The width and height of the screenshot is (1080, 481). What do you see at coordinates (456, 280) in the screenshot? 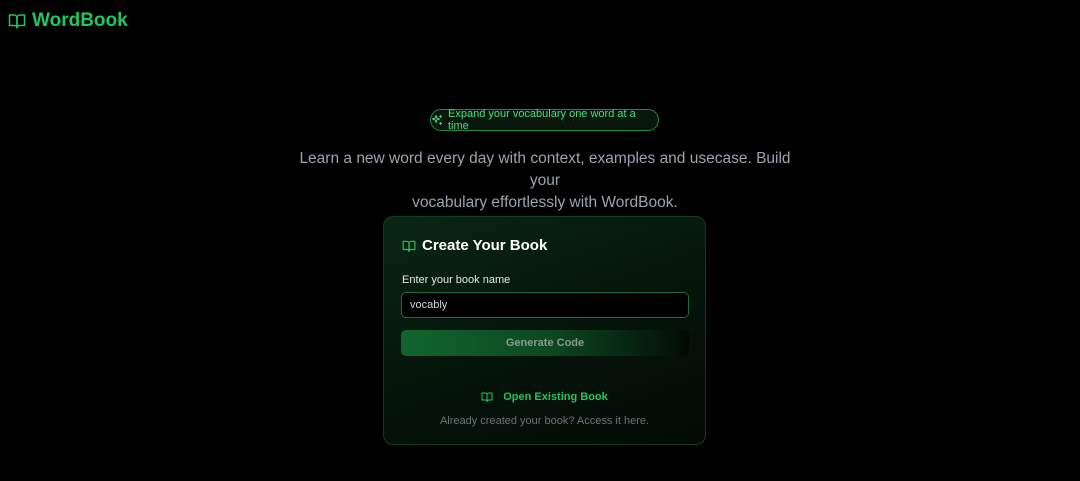
I see `book-name-label: Enter your book name` at bounding box center [456, 280].